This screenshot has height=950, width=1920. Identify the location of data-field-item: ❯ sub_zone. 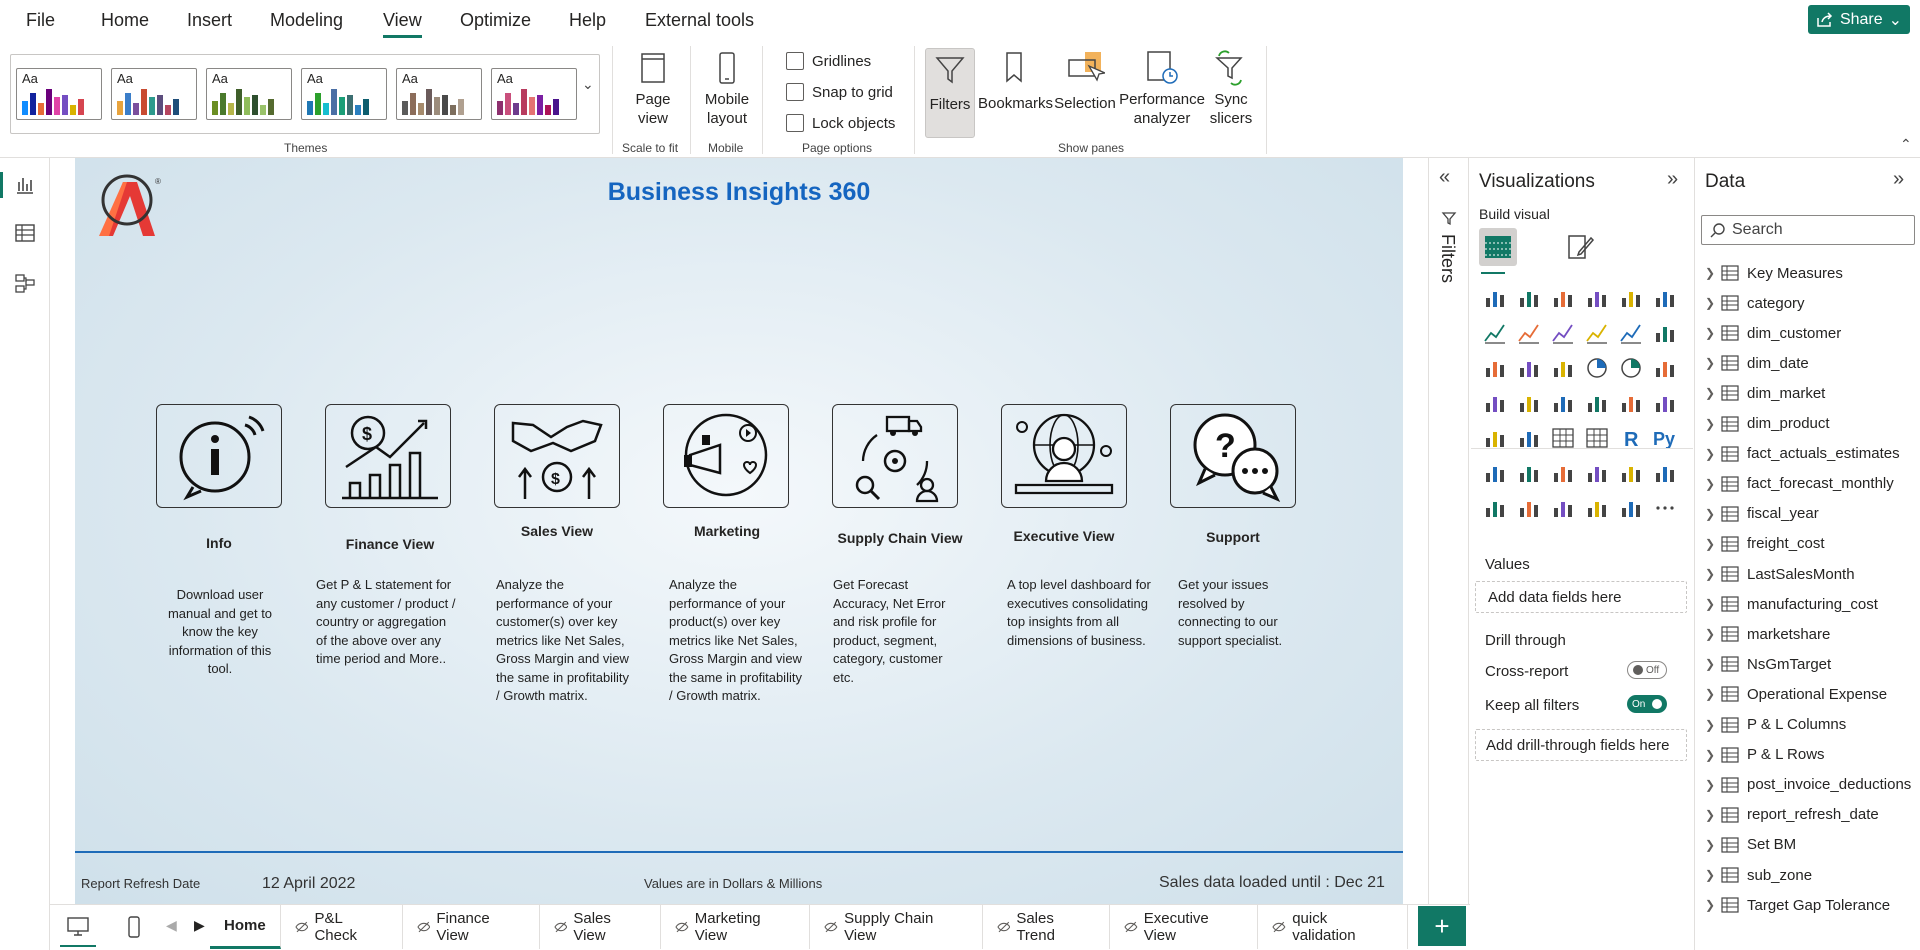
(1758, 875).